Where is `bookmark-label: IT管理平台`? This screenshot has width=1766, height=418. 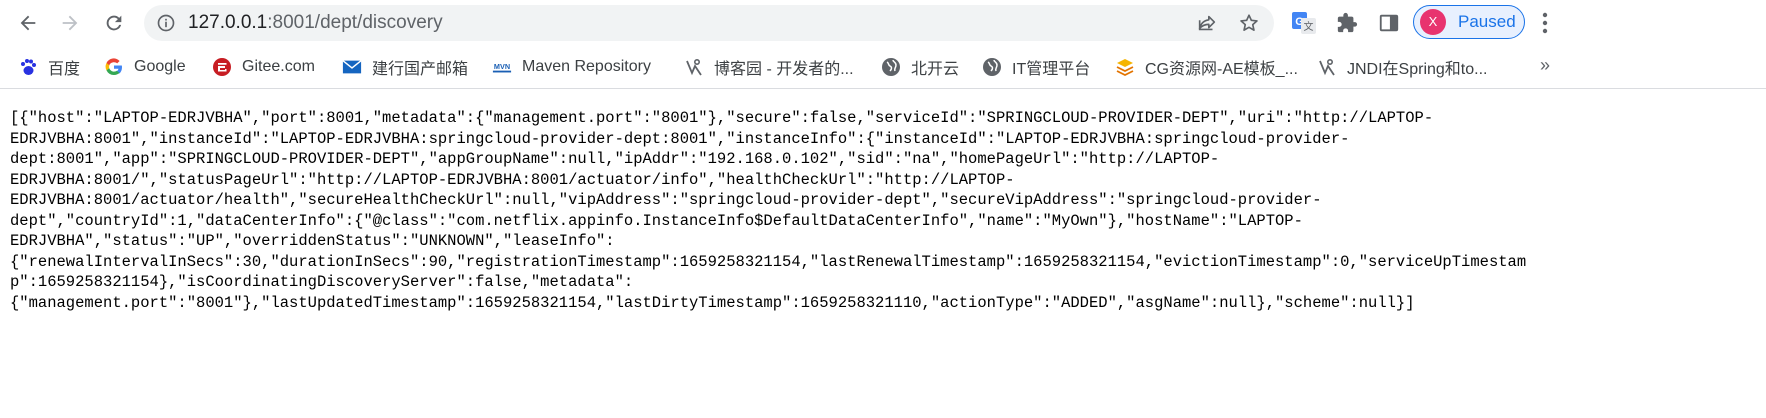 bookmark-label: IT管理平台 is located at coordinates (1051, 69).